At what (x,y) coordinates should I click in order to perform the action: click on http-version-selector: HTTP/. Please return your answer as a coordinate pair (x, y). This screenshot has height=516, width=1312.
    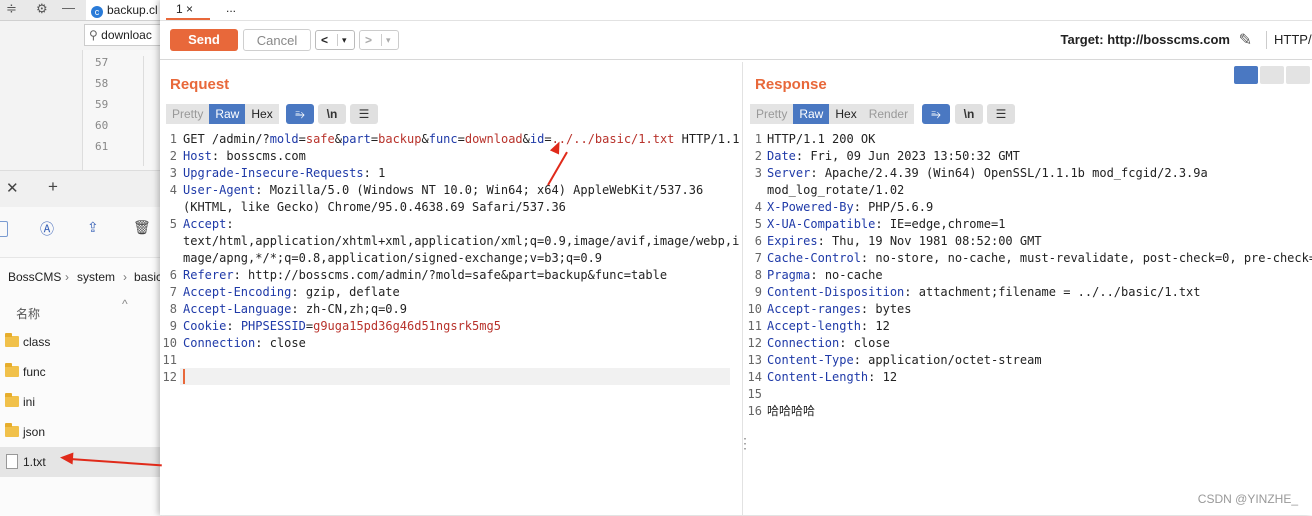
    Looking at the image, I should click on (1293, 39).